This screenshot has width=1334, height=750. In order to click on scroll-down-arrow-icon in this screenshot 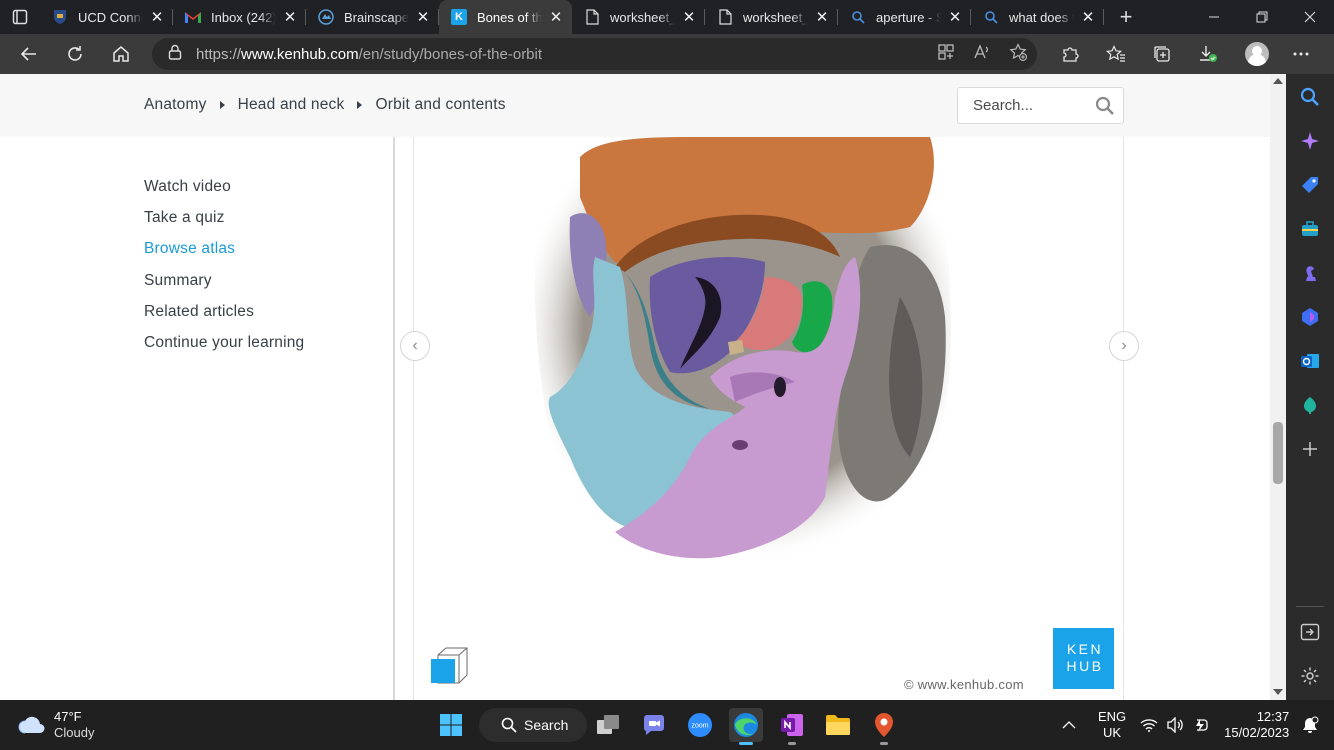, I will do `click(1278, 692)`.